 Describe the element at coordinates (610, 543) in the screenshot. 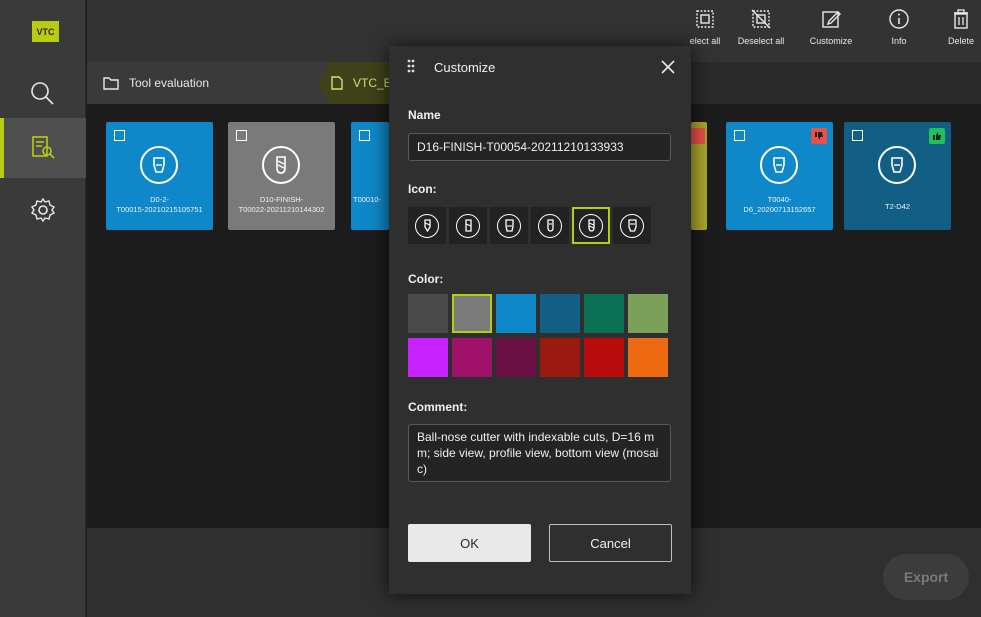

I see `cancel-button: Cancel` at that location.